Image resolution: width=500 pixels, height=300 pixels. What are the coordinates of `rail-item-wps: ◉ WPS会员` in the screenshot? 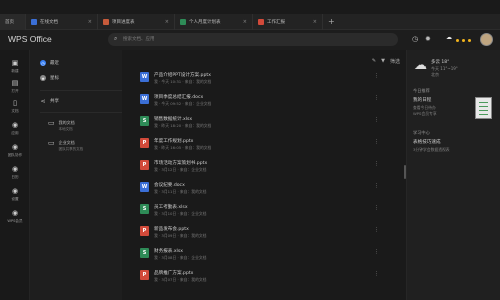 It's located at (15, 217).